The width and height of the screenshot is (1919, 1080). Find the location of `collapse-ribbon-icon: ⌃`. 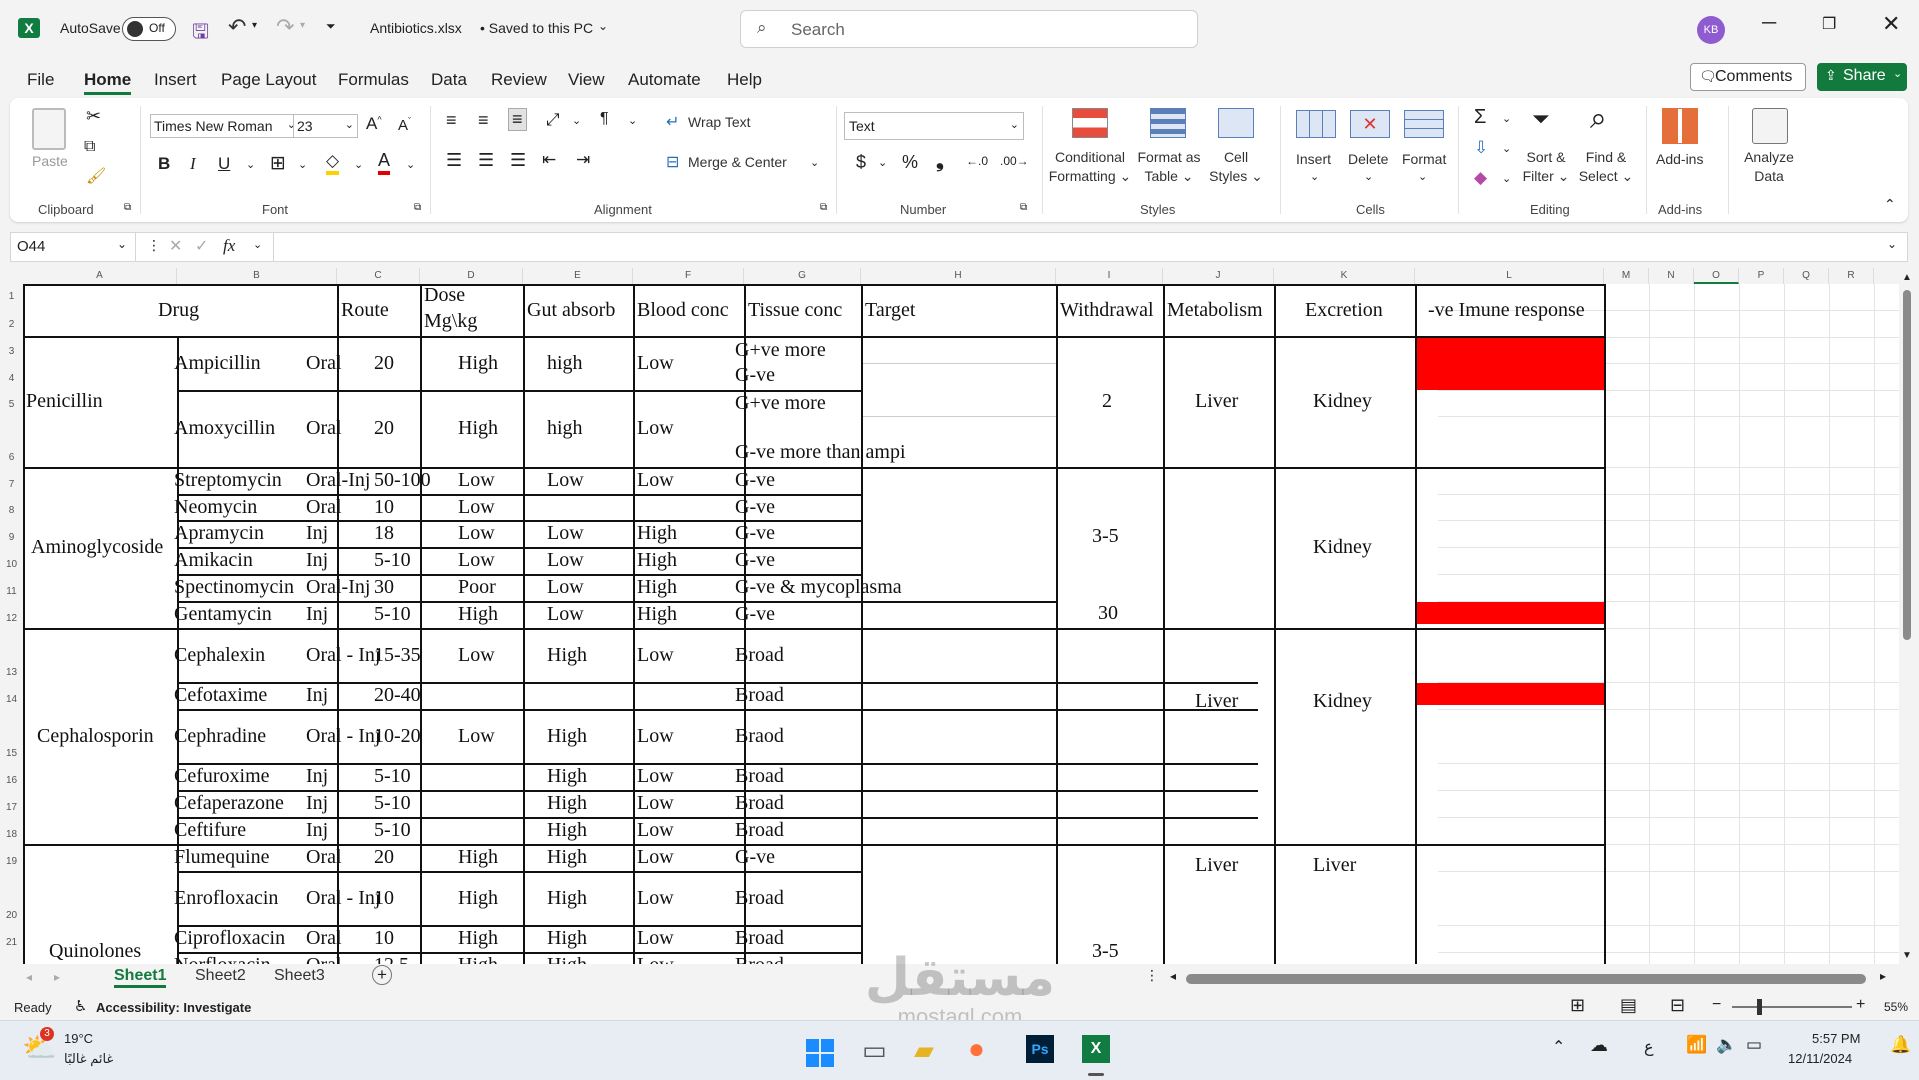

collapse-ribbon-icon: ⌃ is located at coordinates (1890, 204).